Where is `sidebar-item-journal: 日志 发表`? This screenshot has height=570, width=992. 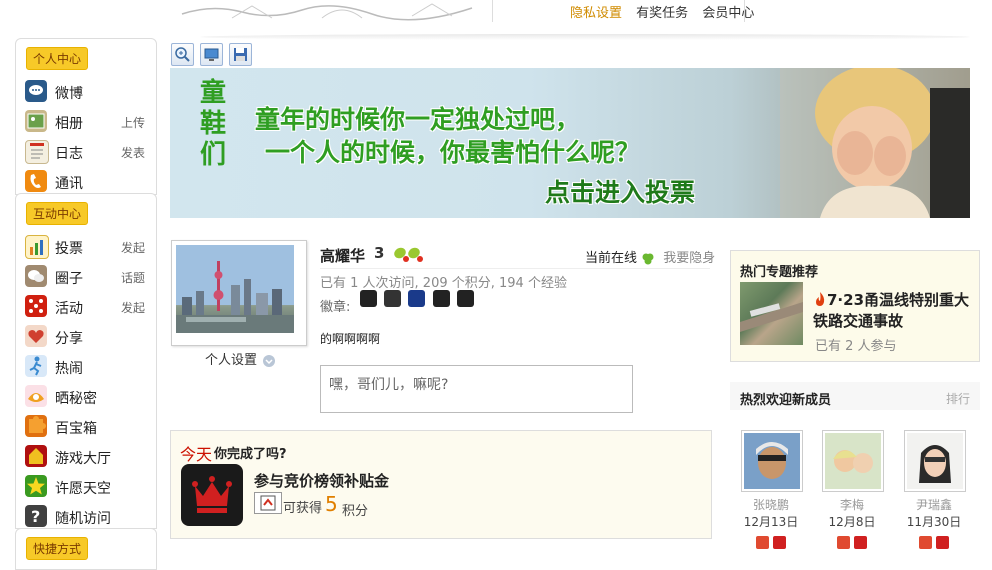
sidebar-item-journal: 日志 发表 is located at coordinates (90, 152).